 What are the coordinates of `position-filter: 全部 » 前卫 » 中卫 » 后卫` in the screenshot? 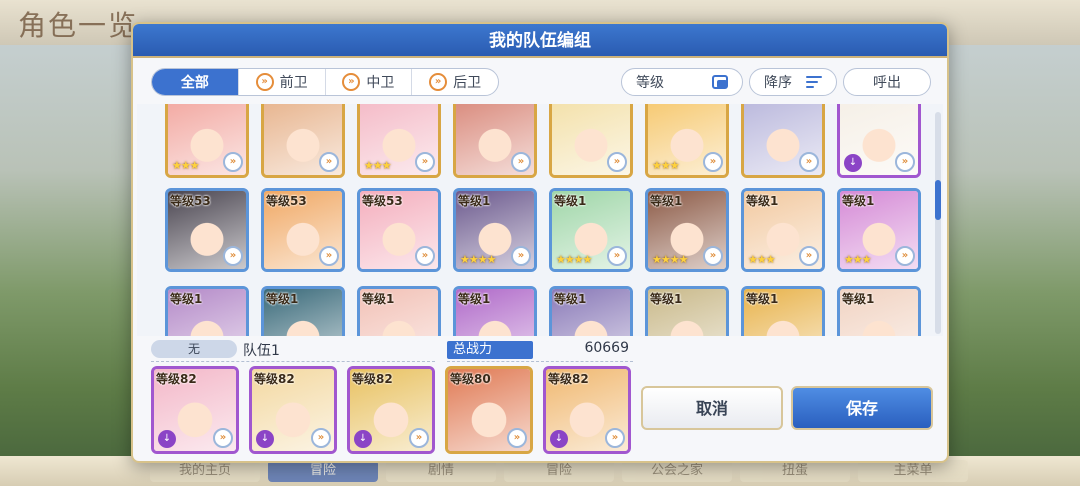 It's located at (325, 82).